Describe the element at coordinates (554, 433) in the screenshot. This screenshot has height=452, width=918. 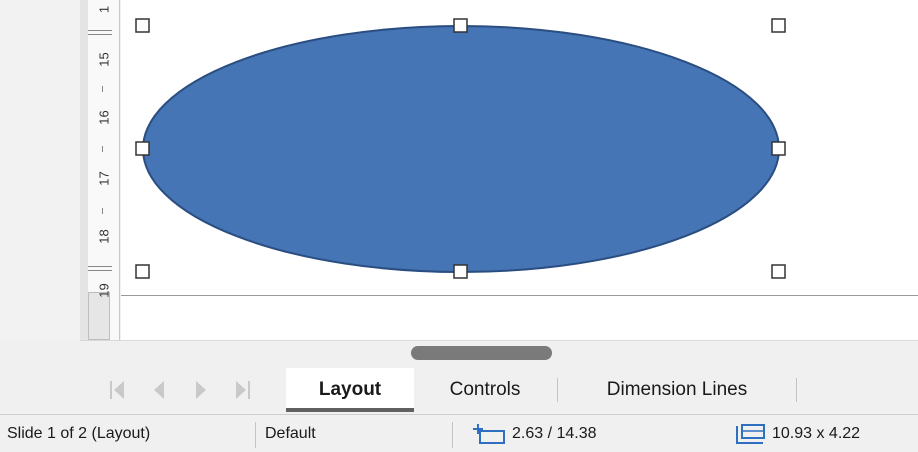
I see `cursor-position: 2.63 / 14.38` at that location.